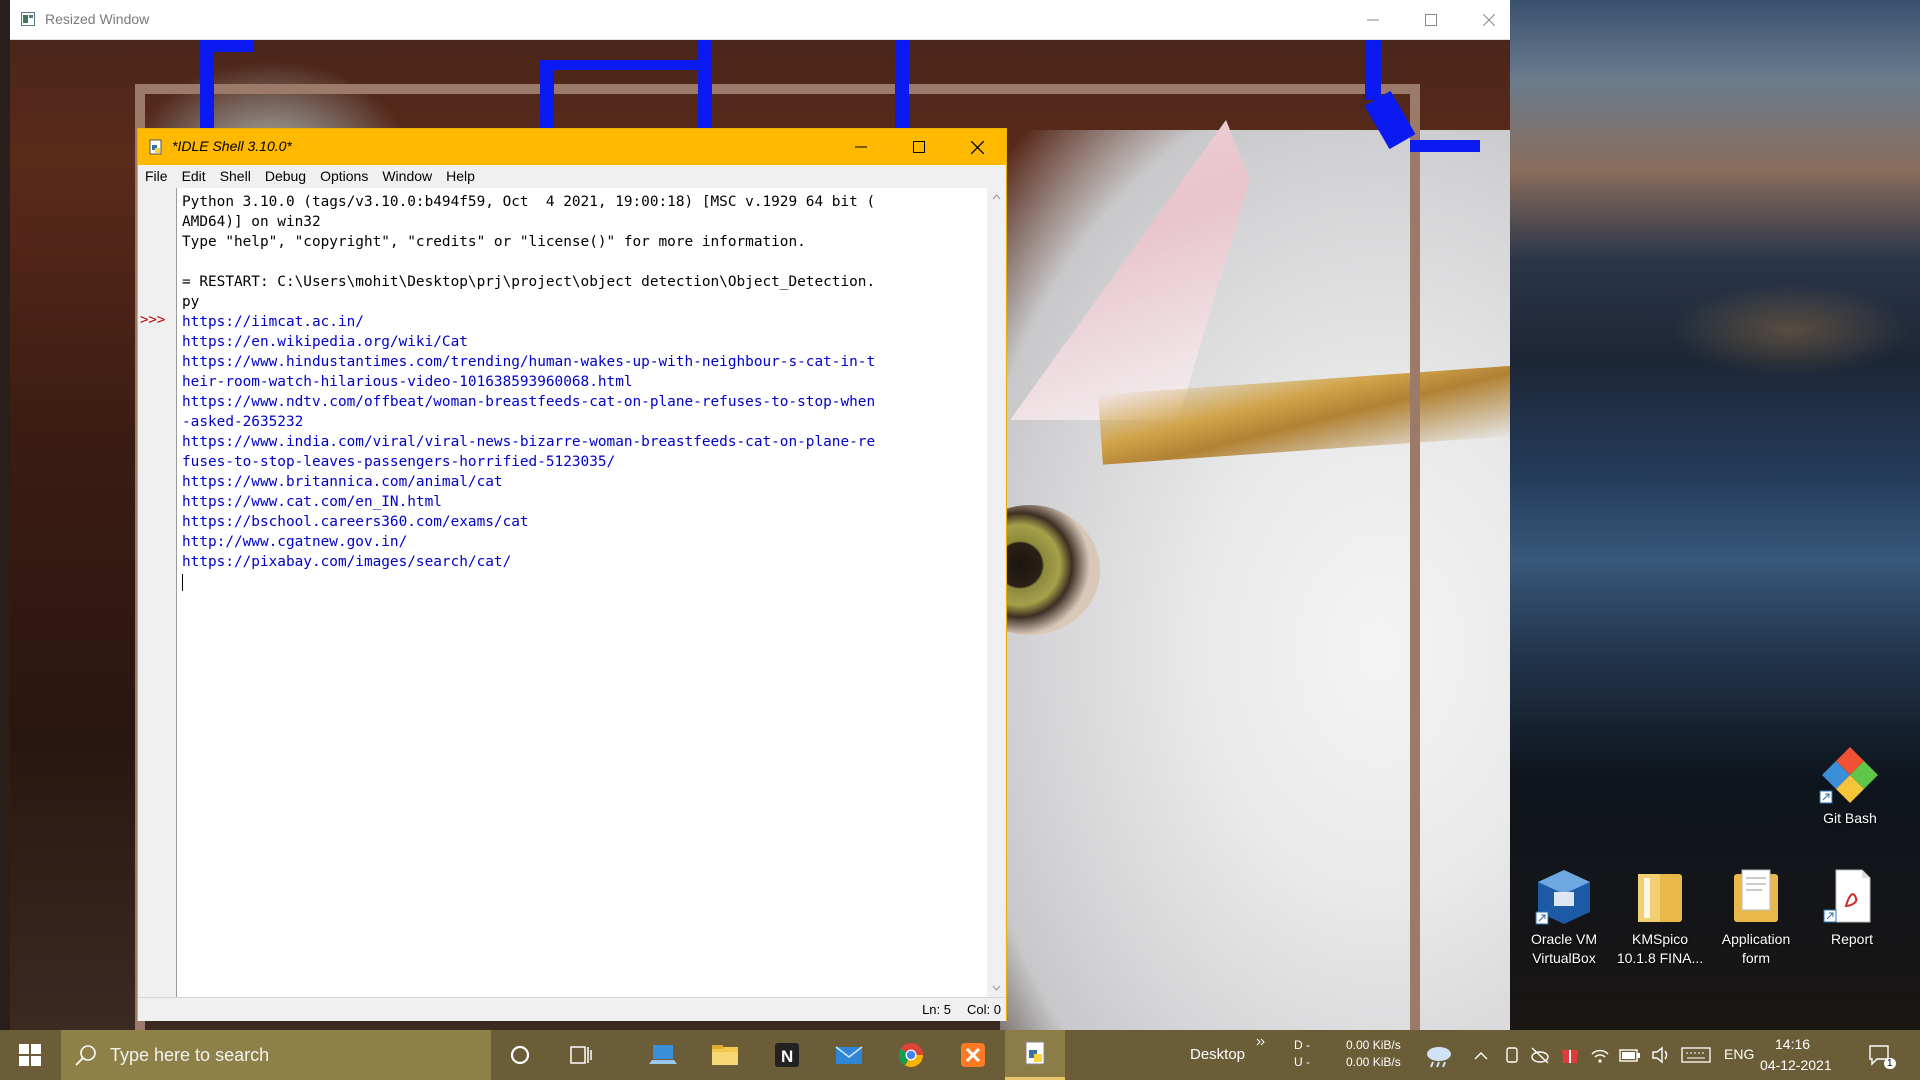 The image size is (1920, 1080). Describe the element at coordinates (235, 176) in the screenshot. I see `menu-shell: Shell` at that location.